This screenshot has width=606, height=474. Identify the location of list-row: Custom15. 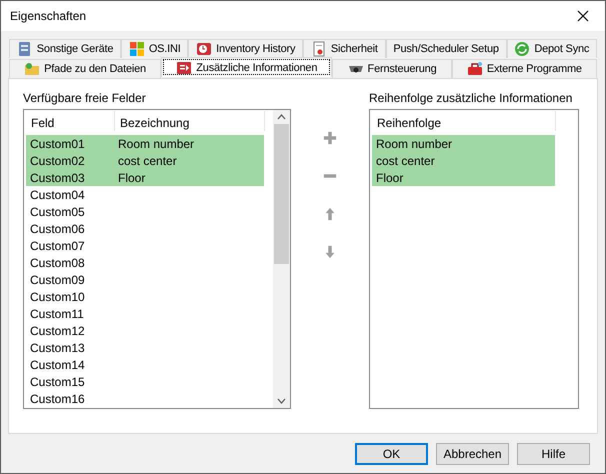
(70, 381).